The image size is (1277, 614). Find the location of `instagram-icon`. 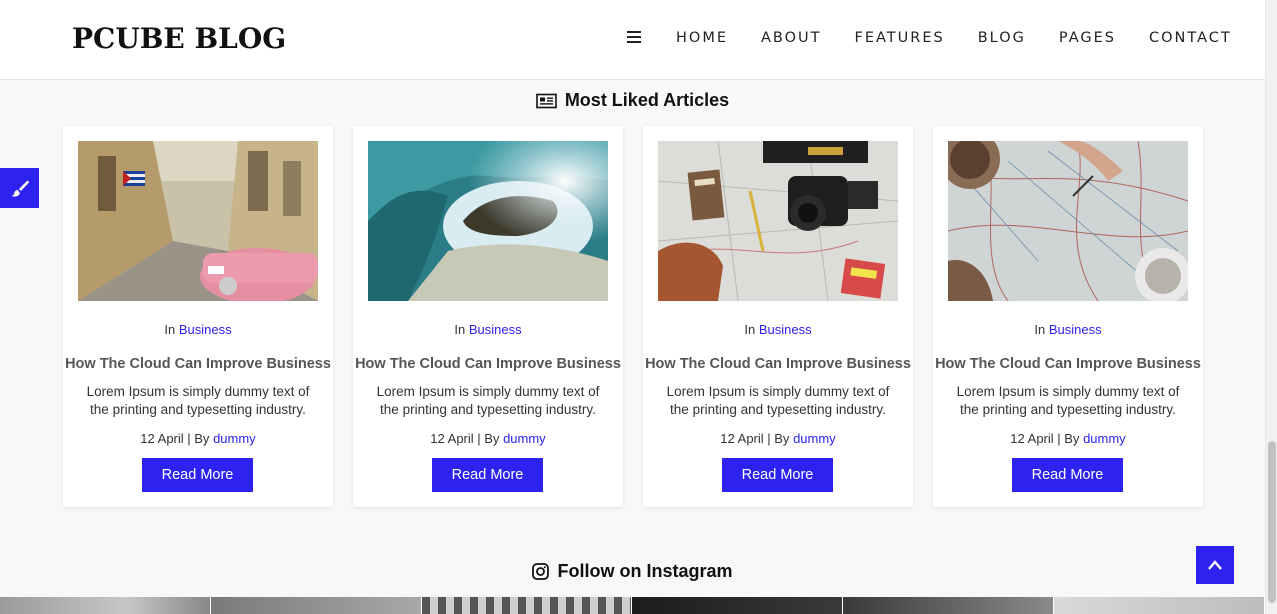

instagram-icon is located at coordinates (541, 574).